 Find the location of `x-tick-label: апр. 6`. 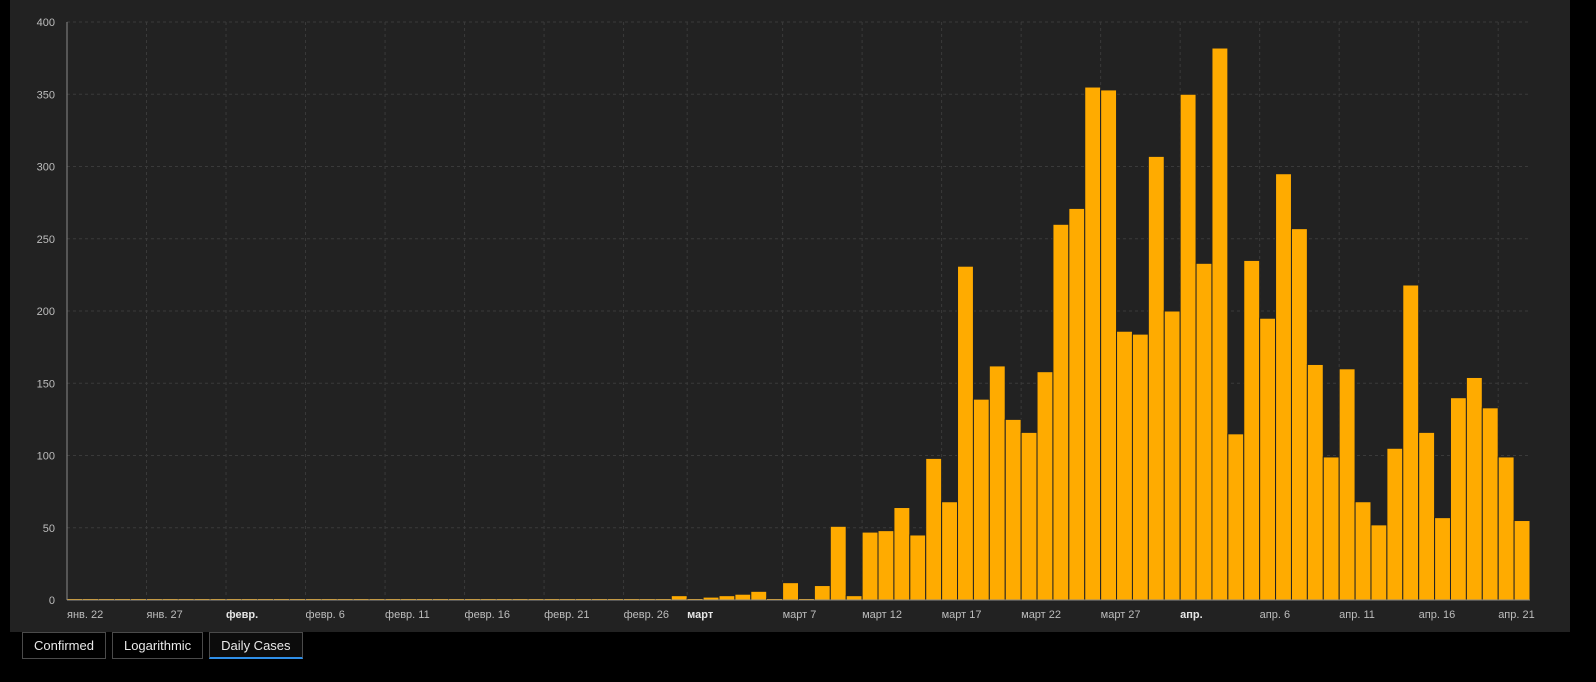

x-tick-label: апр. 6 is located at coordinates (1275, 615).